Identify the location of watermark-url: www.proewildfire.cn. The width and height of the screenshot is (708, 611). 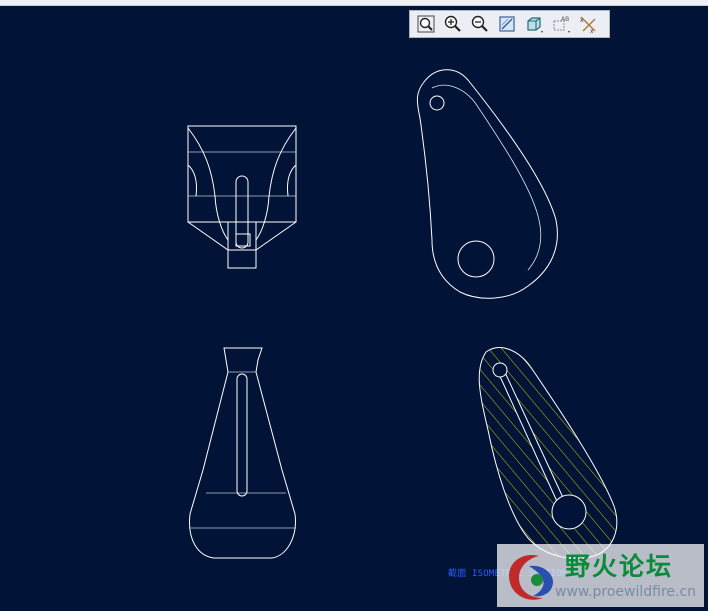
(626, 592).